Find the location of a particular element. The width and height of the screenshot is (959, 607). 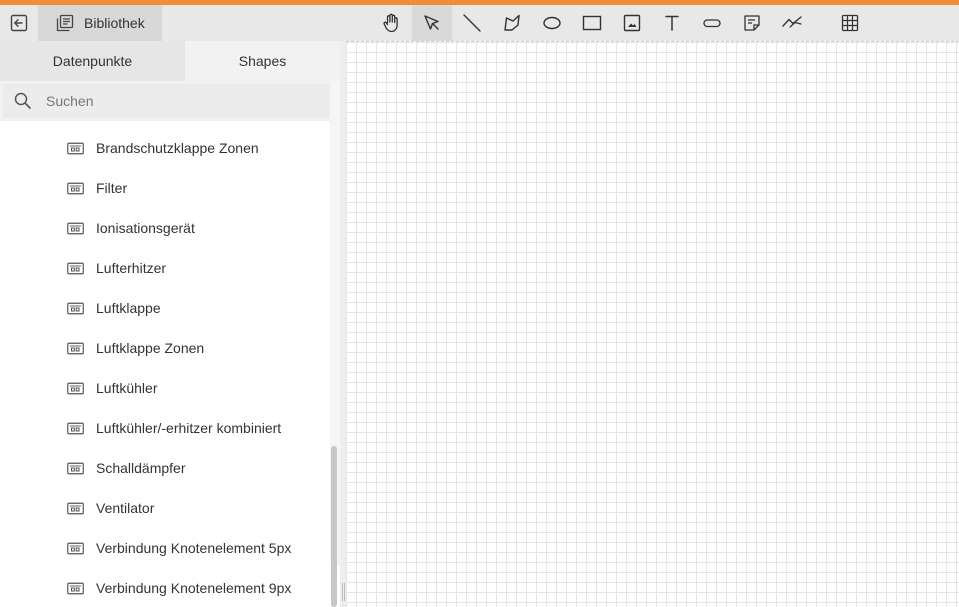

text-tool is located at coordinates (672, 23).